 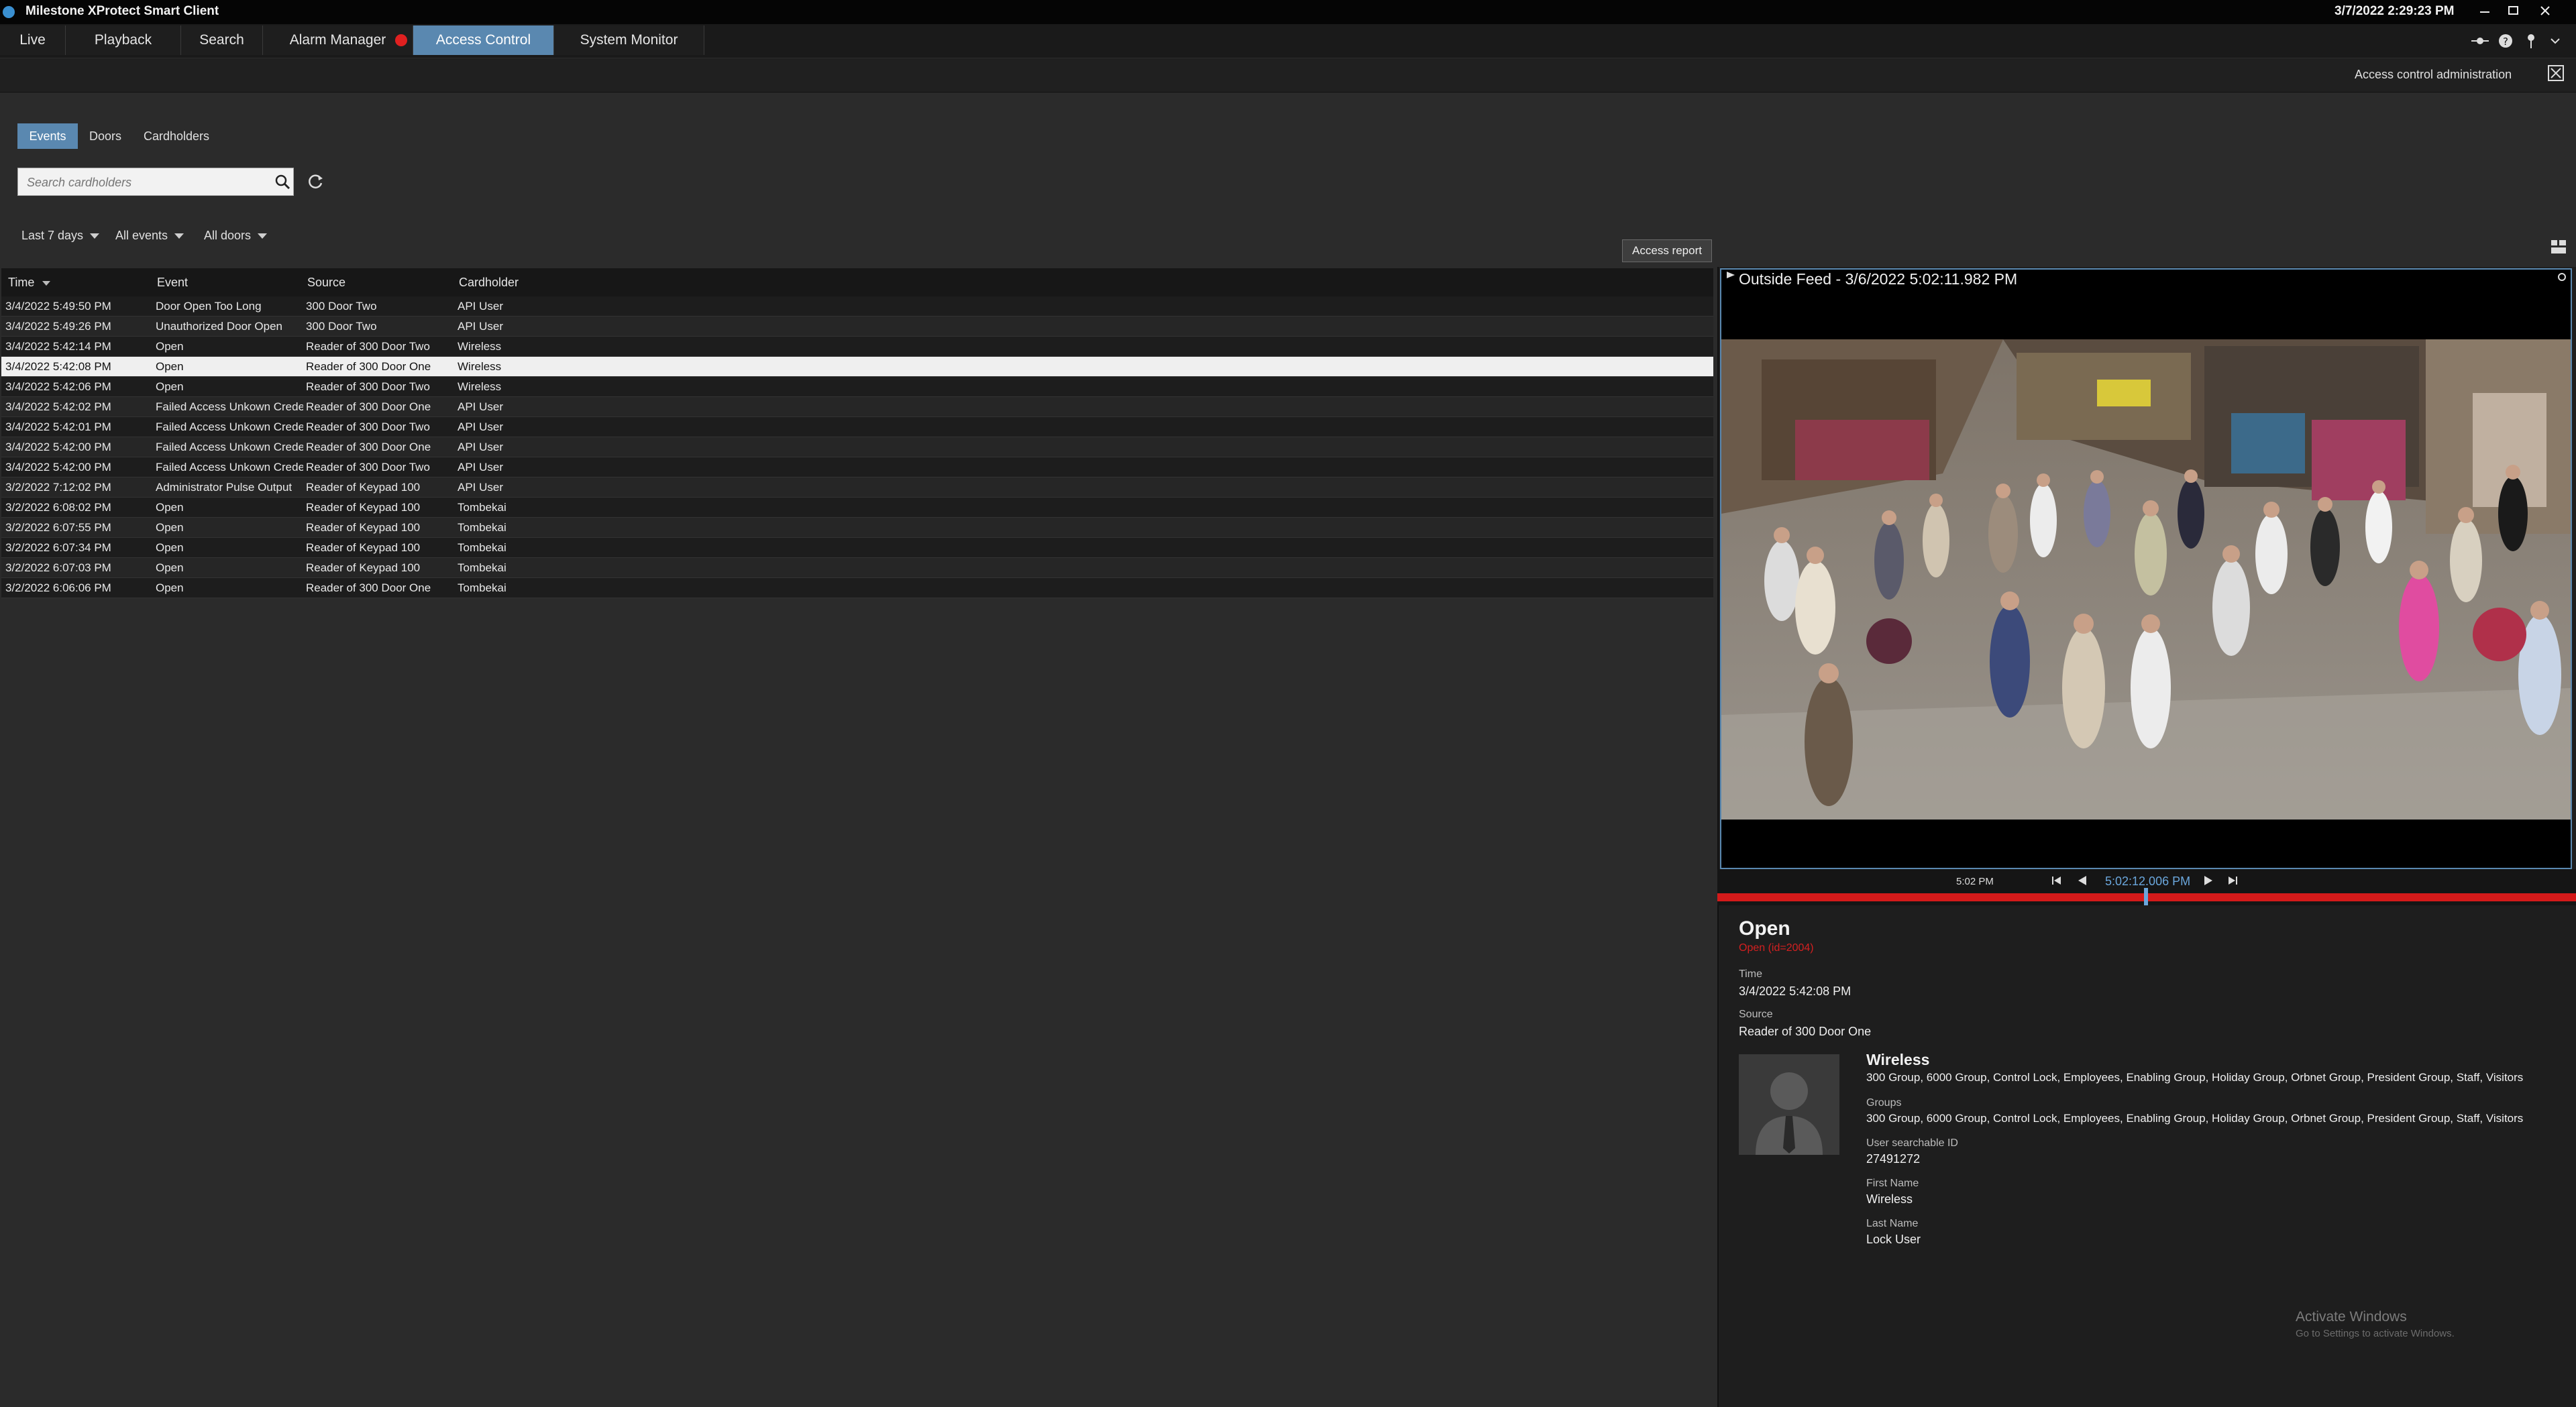 I want to click on cell-event: Door Open Too Long, so click(x=209, y=306).